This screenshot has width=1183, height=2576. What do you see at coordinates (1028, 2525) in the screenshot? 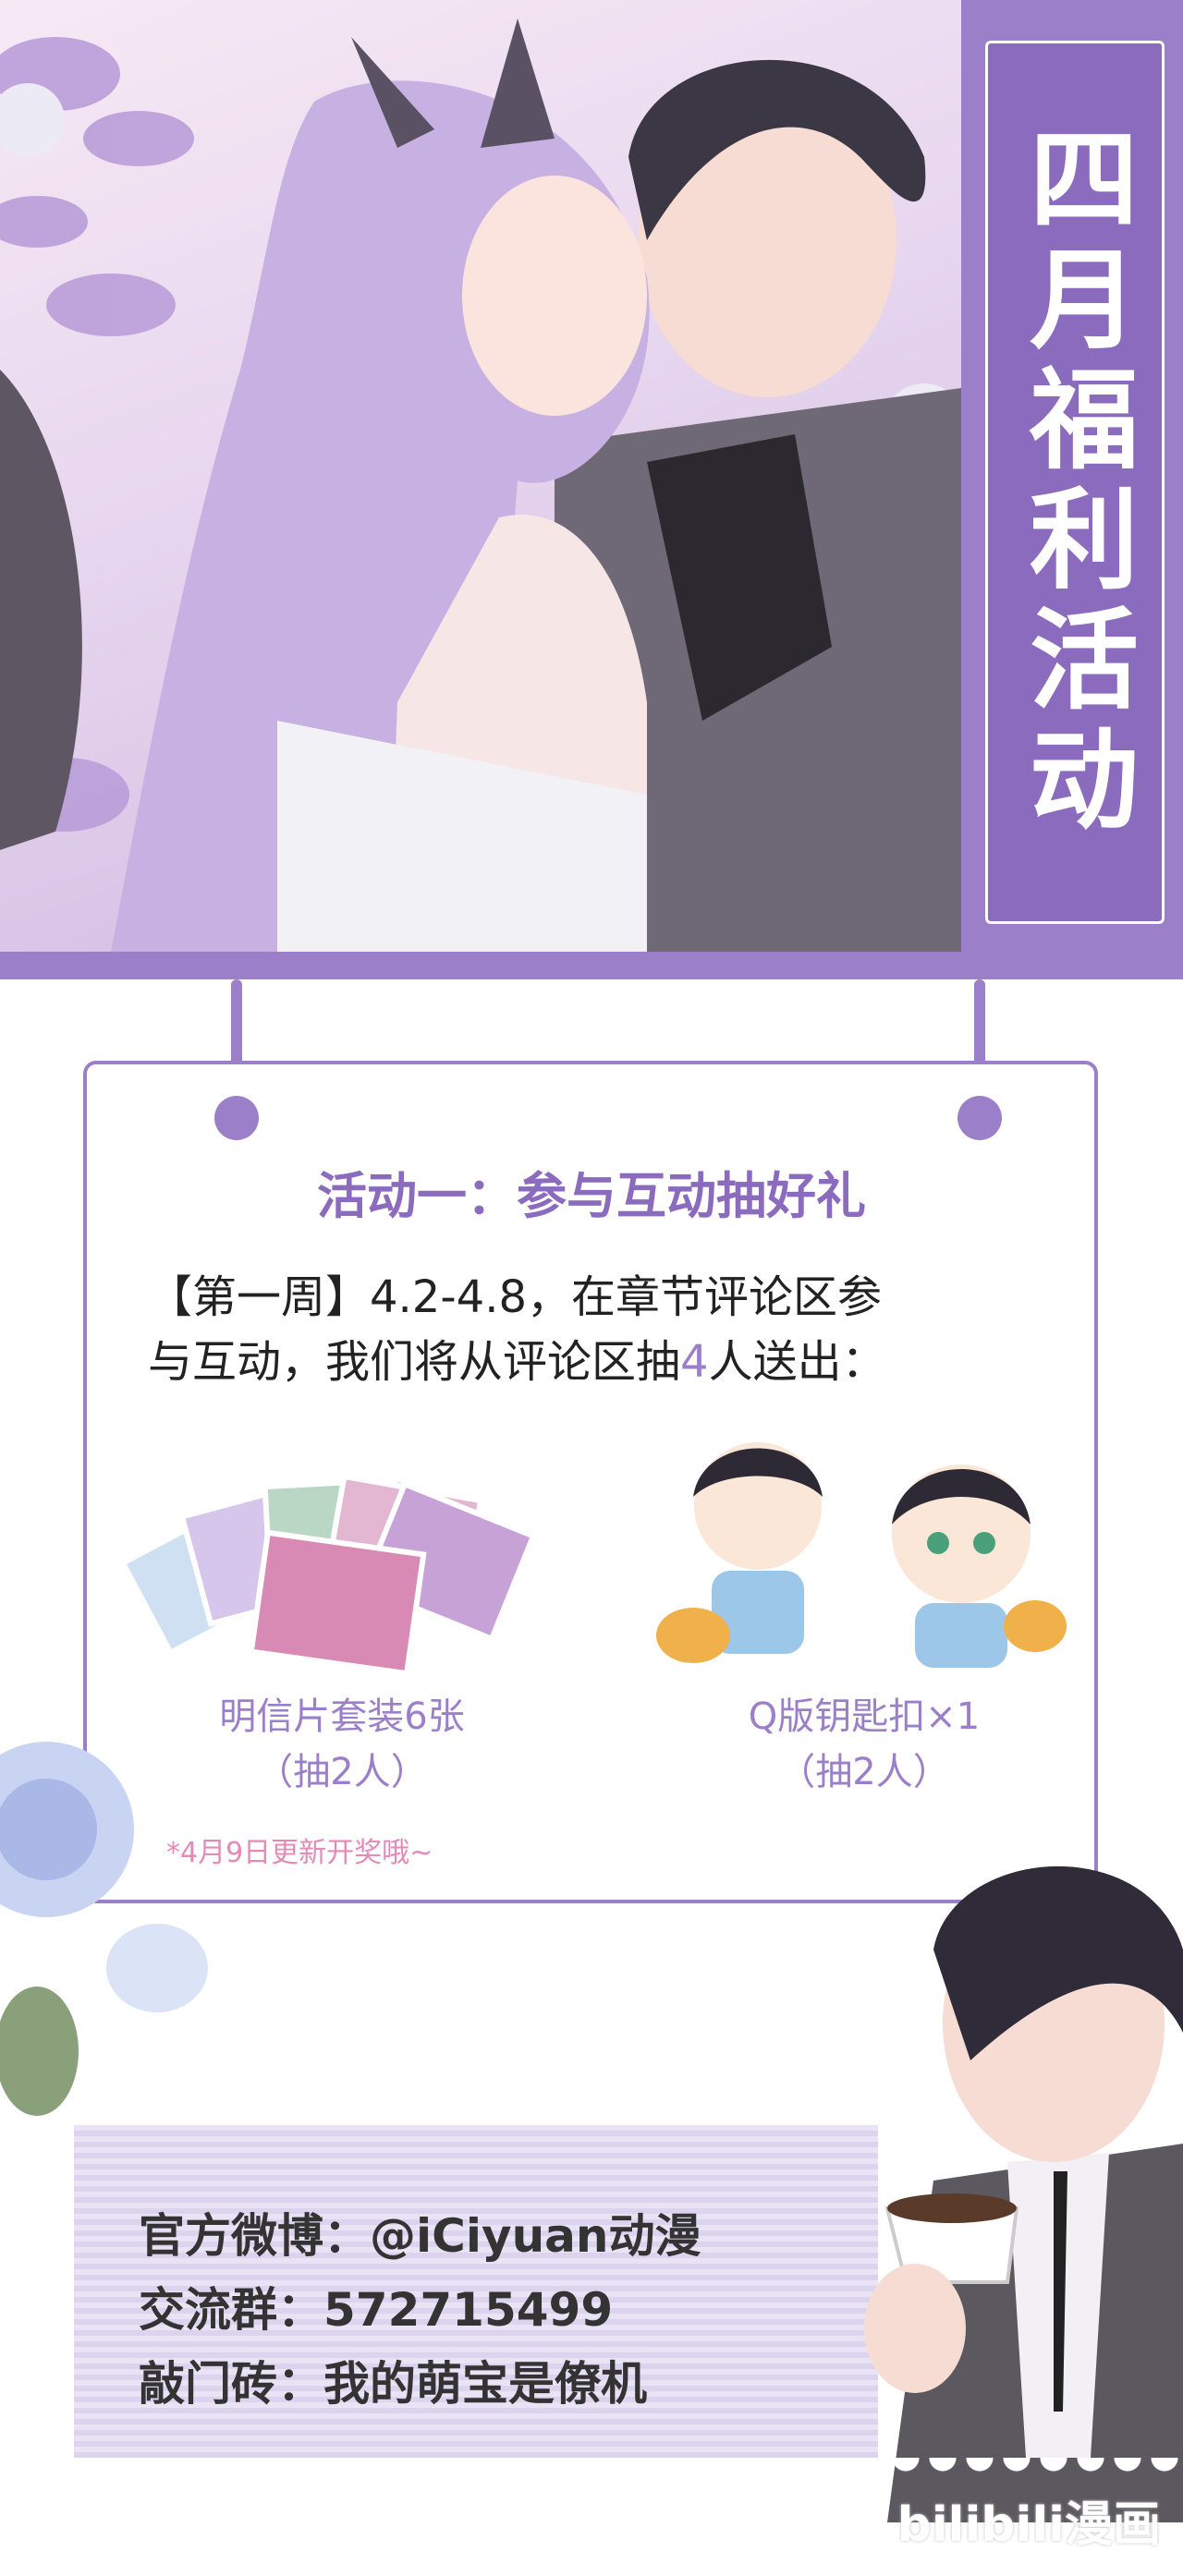
I see `bilibili-watermark: bilibili漫画` at bounding box center [1028, 2525].